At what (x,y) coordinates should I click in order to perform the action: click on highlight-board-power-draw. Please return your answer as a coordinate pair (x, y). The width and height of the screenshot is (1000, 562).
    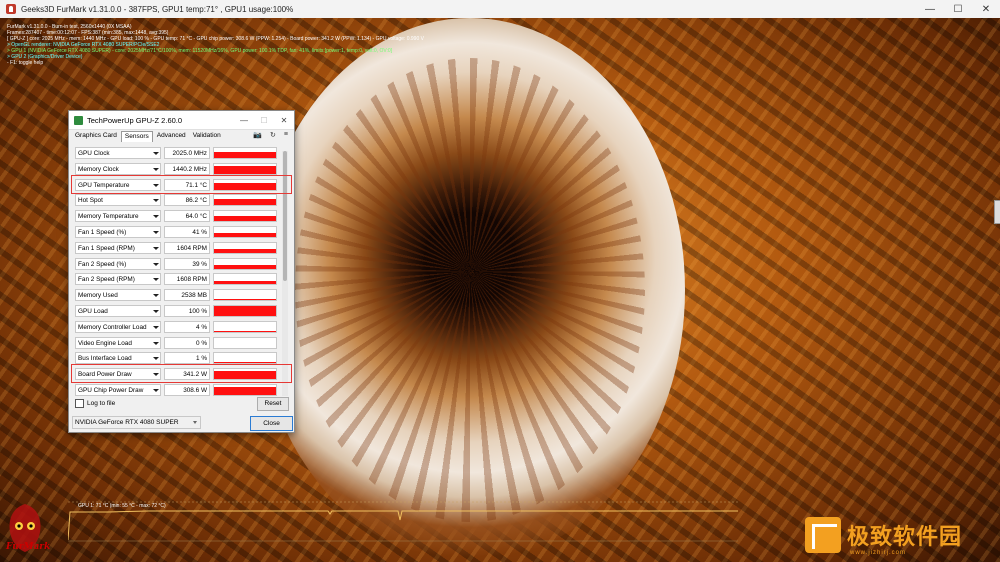
    Looking at the image, I should click on (181, 374).